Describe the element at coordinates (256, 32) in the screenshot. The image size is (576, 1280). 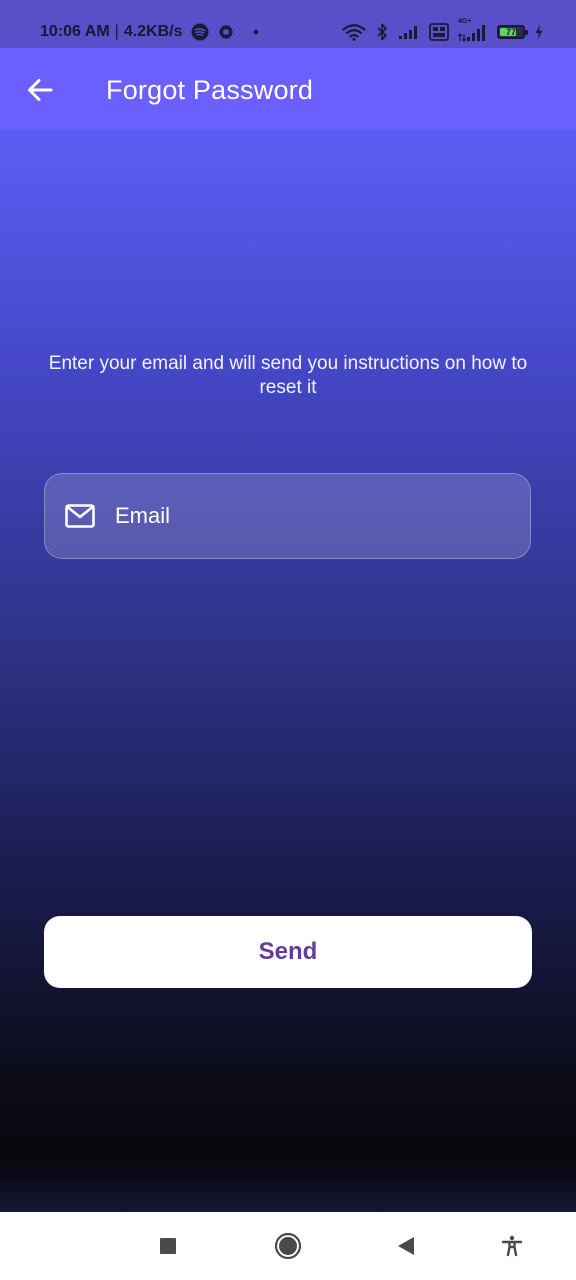
I see `dot-icon` at that location.